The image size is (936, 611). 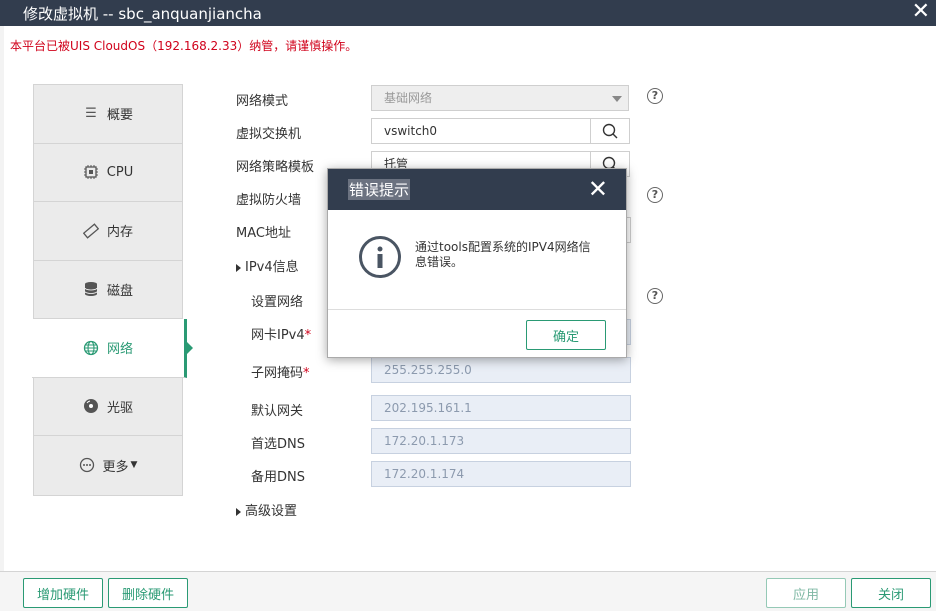 I want to click on close-button: 关闭, so click(x=891, y=593).